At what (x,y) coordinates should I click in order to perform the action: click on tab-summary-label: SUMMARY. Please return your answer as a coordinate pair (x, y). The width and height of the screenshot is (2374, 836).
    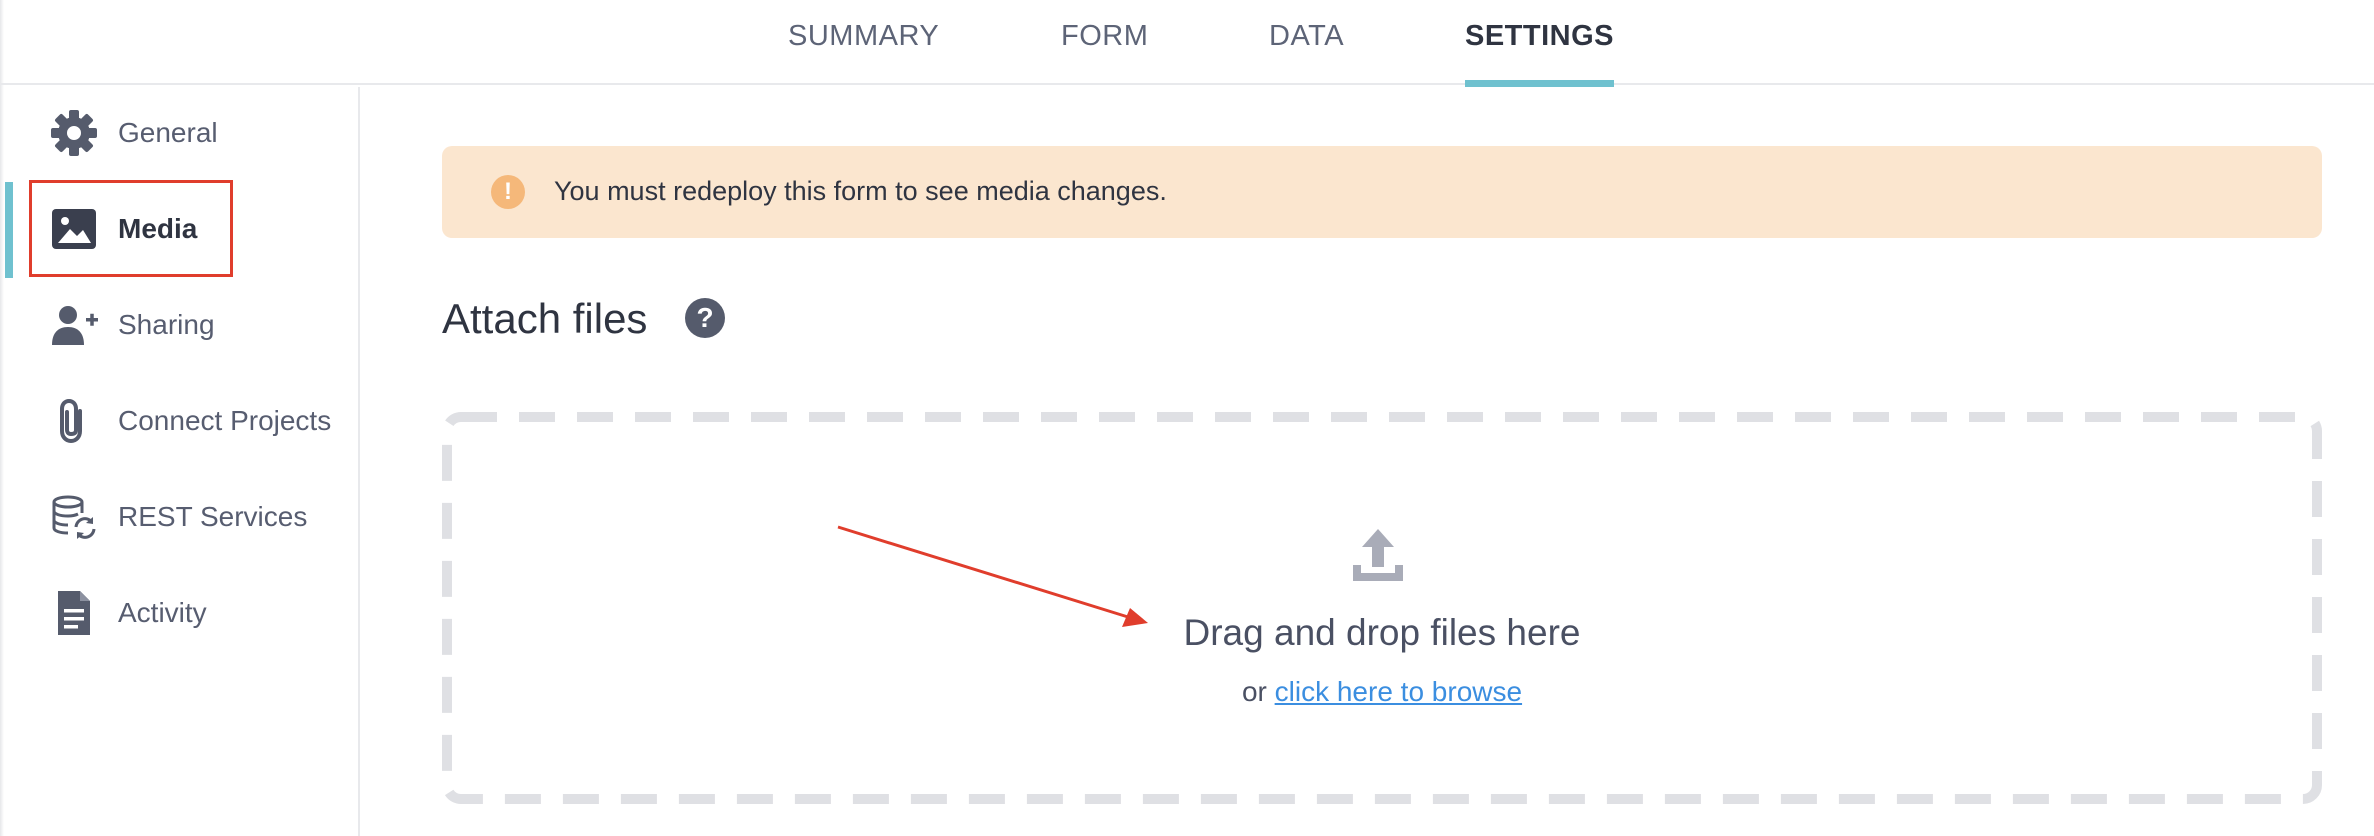
    Looking at the image, I should click on (864, 36).